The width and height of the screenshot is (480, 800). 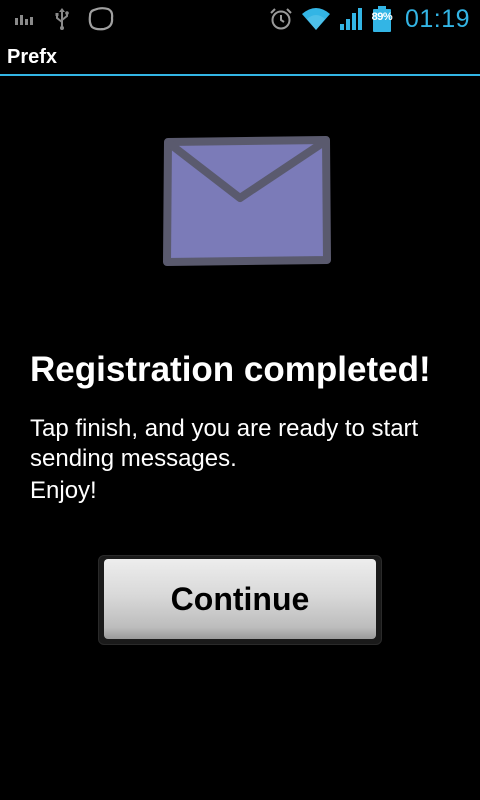 I want to click on wifi-icon, so click(x=315, y=19).